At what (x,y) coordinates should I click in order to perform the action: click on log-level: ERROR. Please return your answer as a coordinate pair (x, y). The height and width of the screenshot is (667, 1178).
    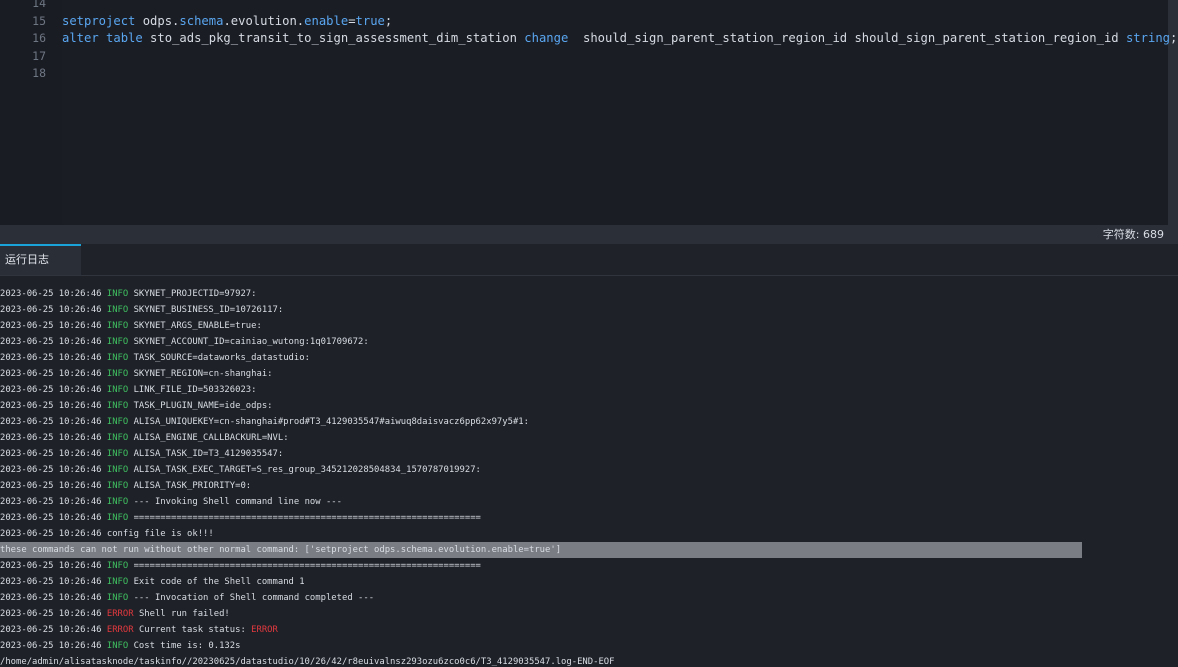
    Looking at the image, I should click on (120, 630).